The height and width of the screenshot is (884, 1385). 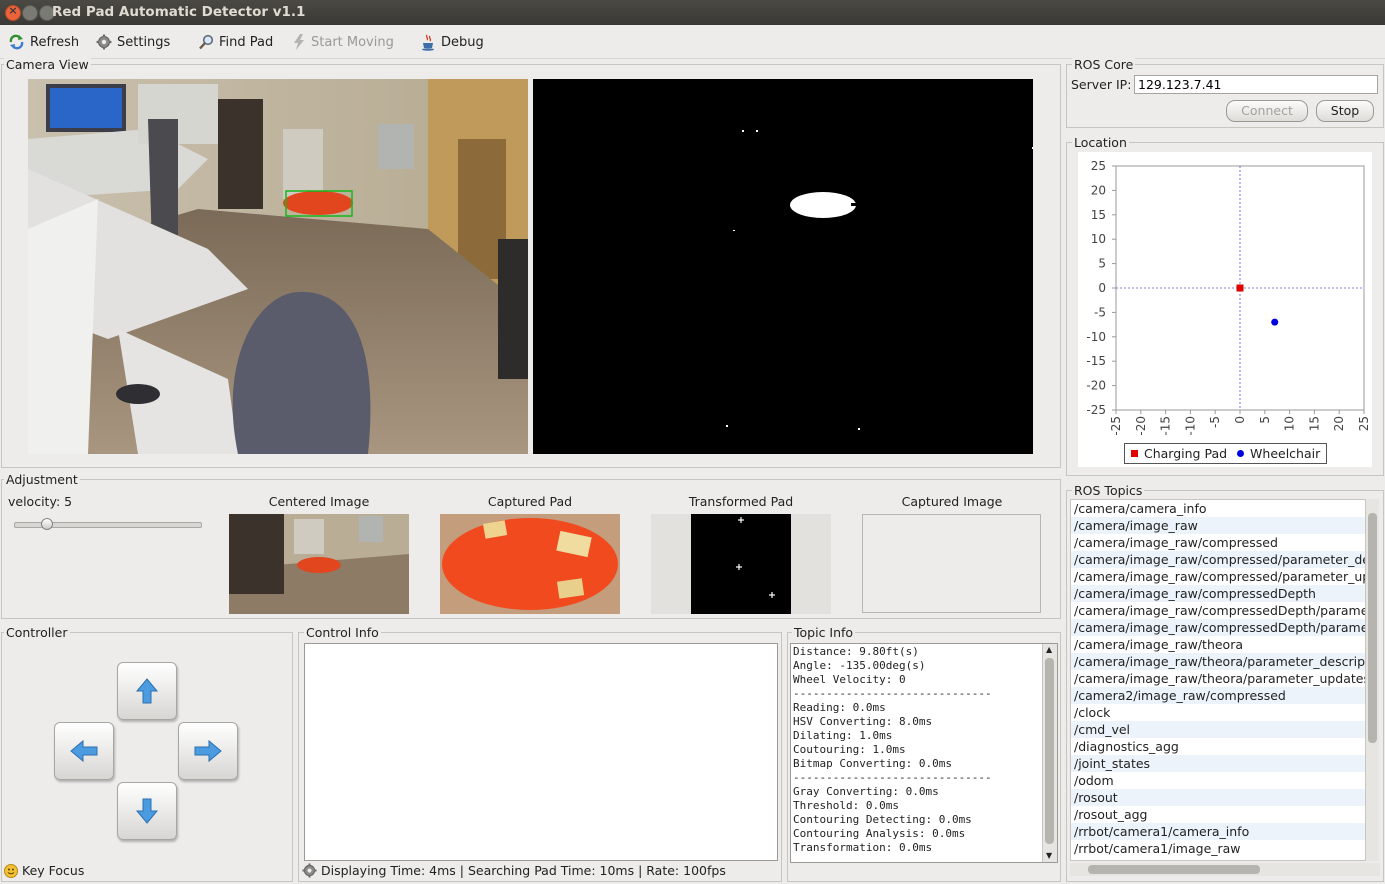 What do you see at coordinates (30, 13) in the screenshot?
I see `minimize-window-button` at bounding box center [30, 13].